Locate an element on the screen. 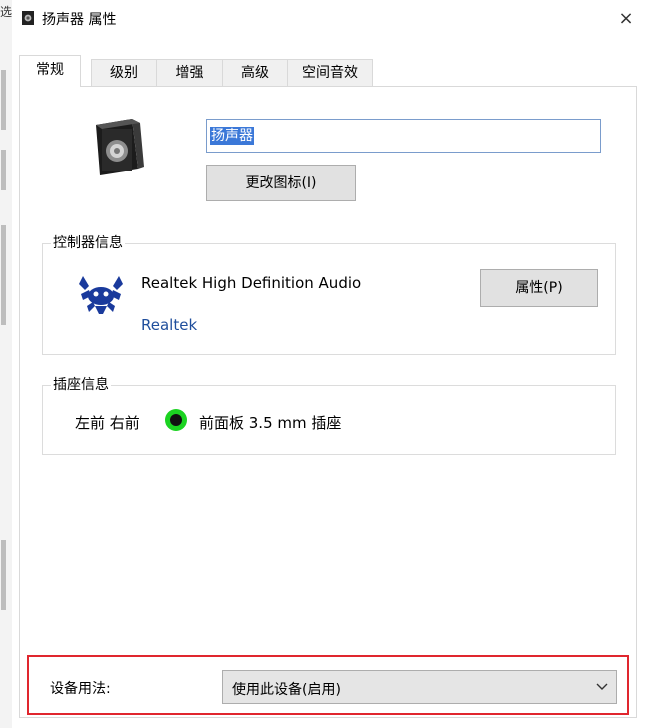 The width and height of the screenshot is (645, 728). speaker-icon is located at coordinates (120, 147).